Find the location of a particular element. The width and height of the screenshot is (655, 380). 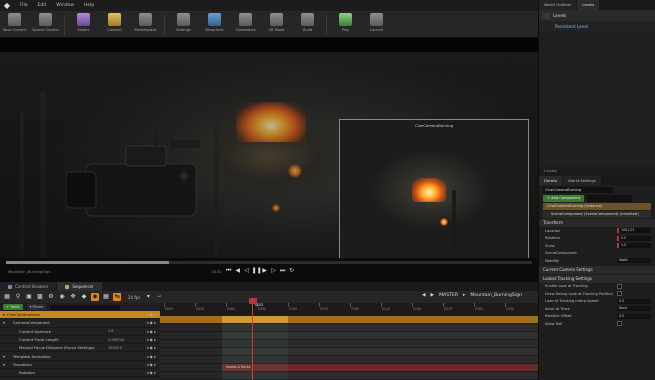

cinematics-button: Cinematics is located at coordinates (245, 25).